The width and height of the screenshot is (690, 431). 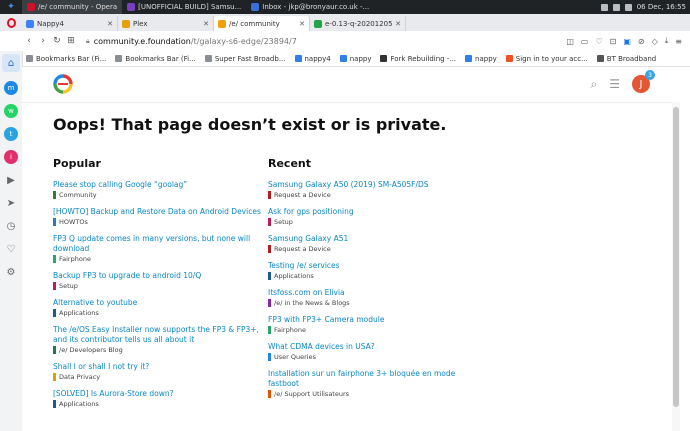 What do you see at coordinates (157, 222) in the screenshot?
I see `category-badge: HOWTOs` at bounding box center [157, 222].